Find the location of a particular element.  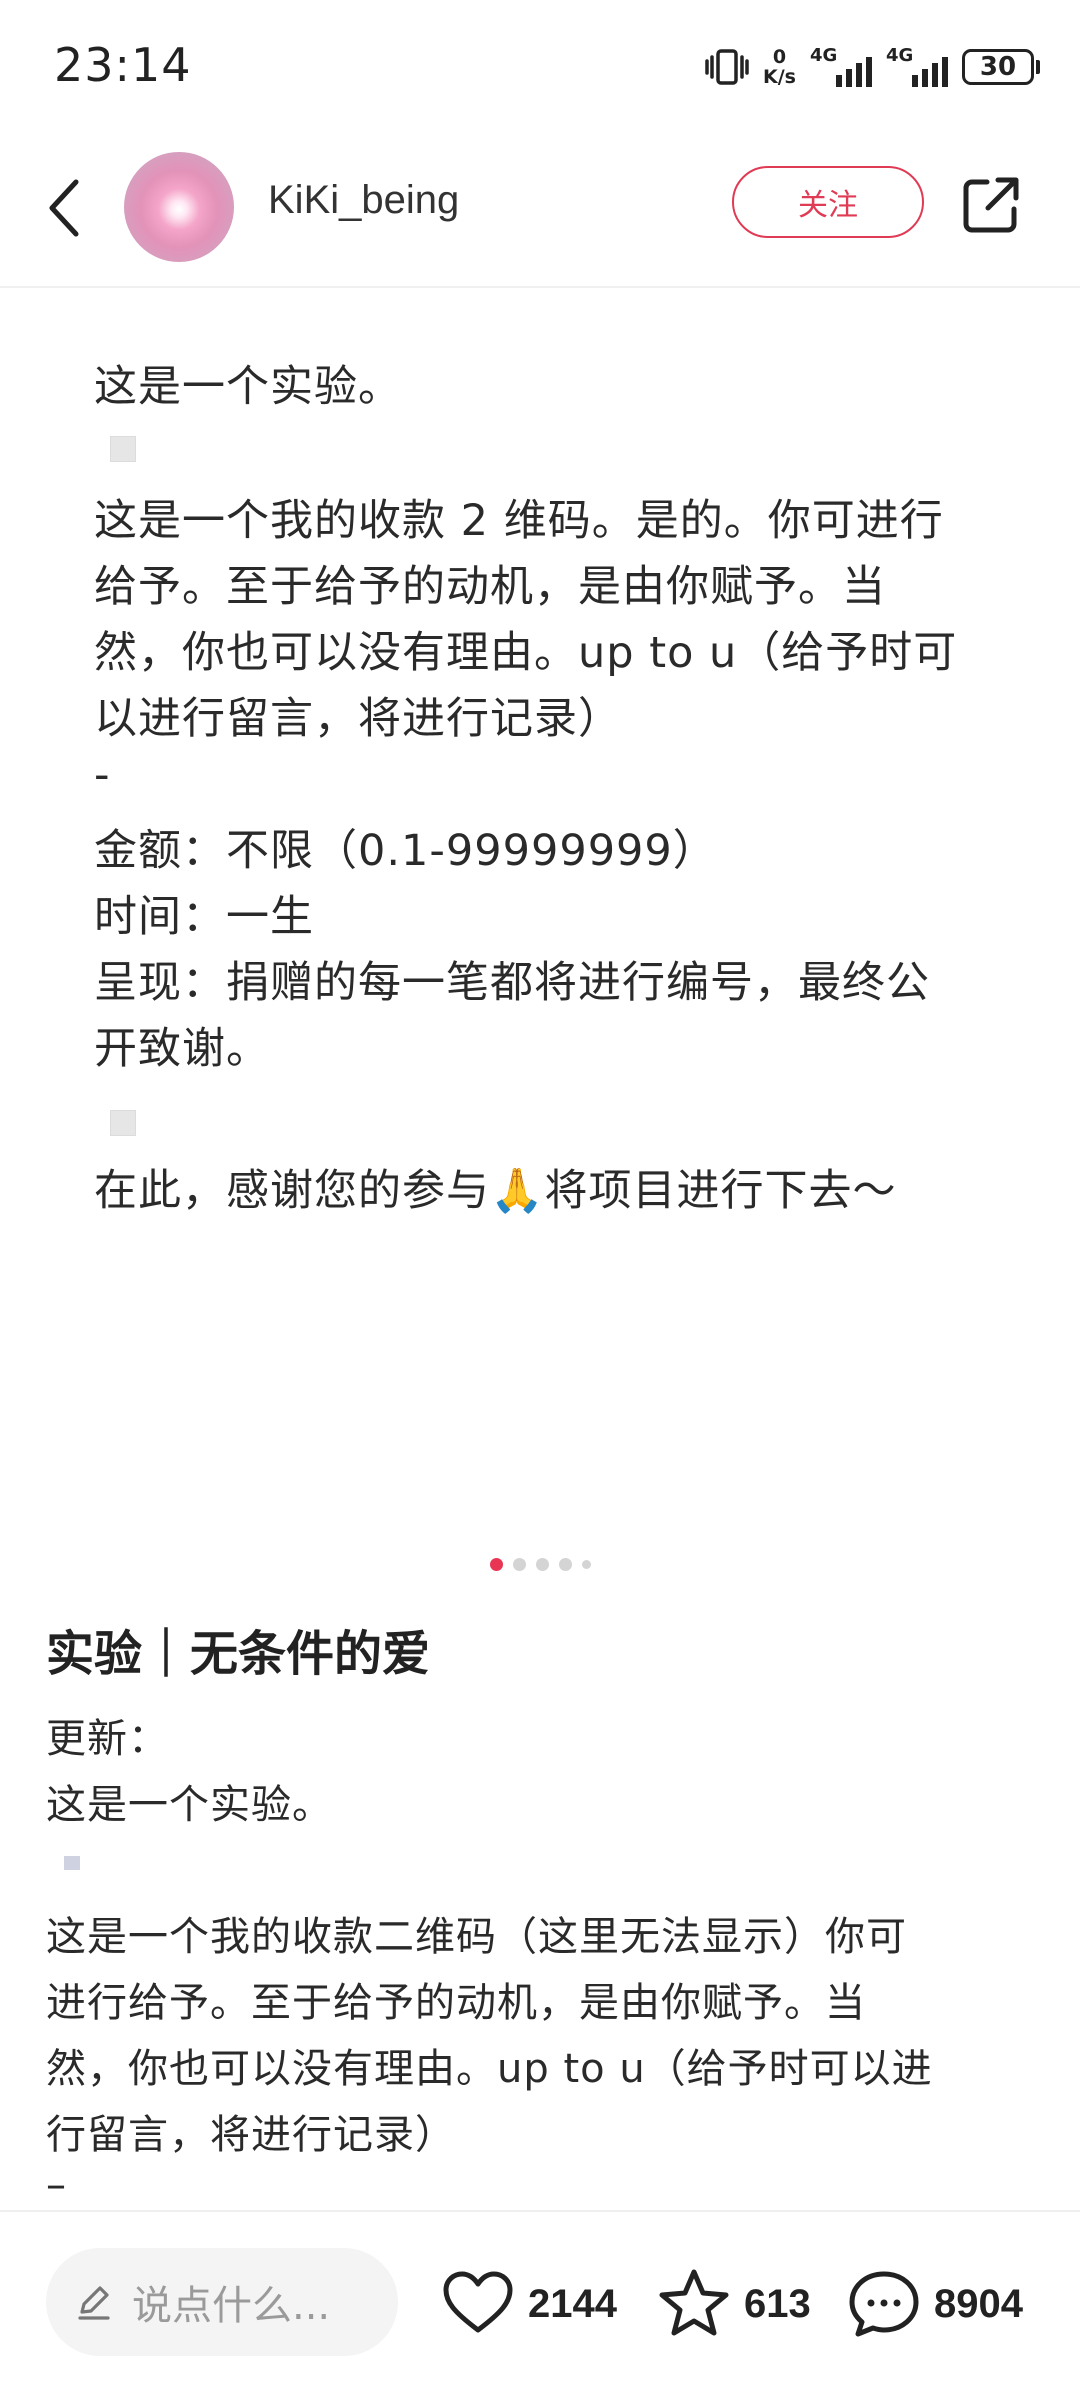

network-speed-unit: K/s is located at coordinates (779, 77).